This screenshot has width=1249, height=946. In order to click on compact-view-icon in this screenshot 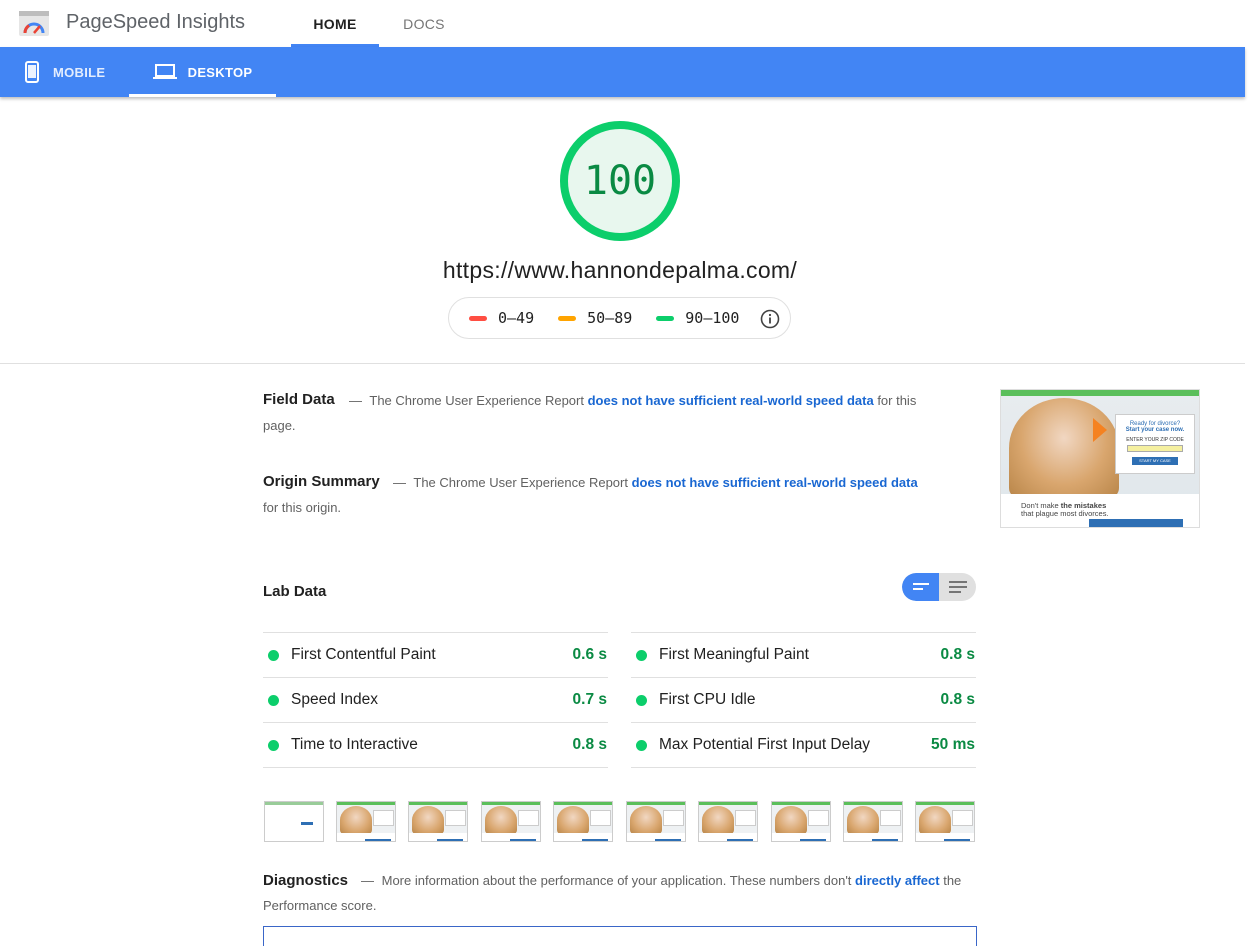, I will do `click(921, 586)`.